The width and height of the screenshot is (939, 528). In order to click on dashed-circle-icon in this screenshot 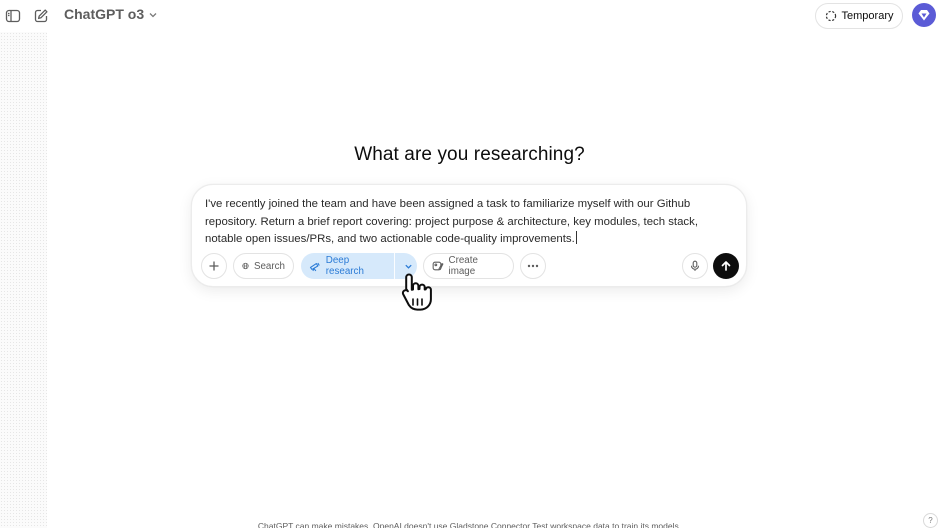, I will do `click(830, 16)`.